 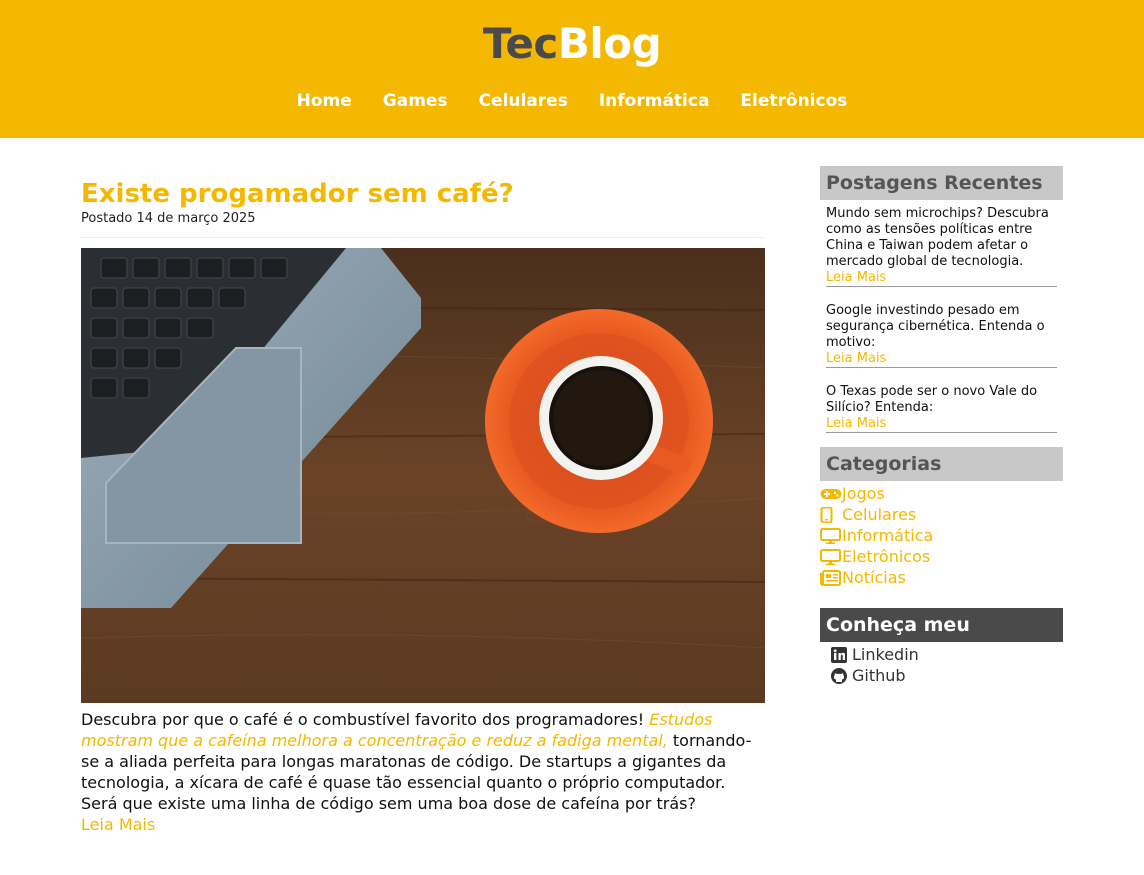 What do you see at coordinates (520, 43) in the screenshot?
I see `logo-tec: Tec` at bounding box center [520, 43].